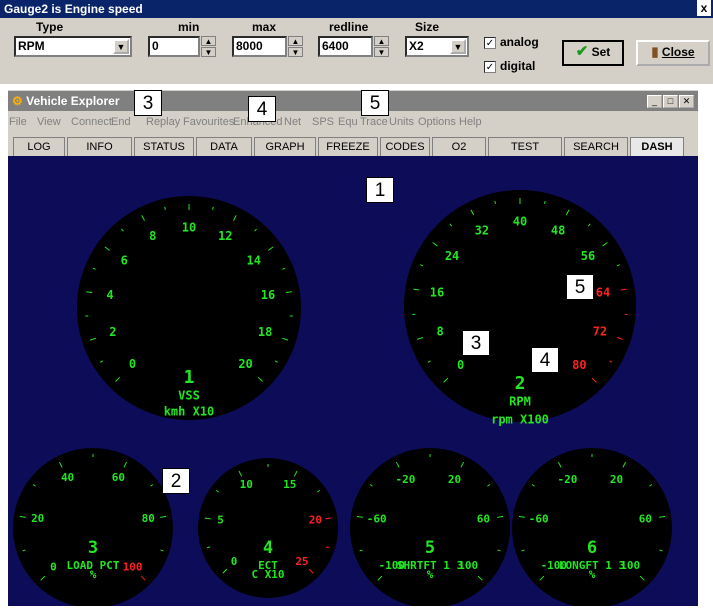 This screenshot has width=713, height=611. What do you see at coordinates (18, 122) in the screenshot?
I see `menu-file: File` at bounding box center [18, 122].